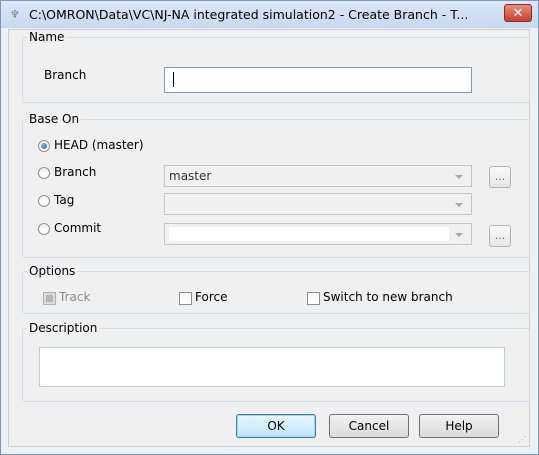 This screenshot has width=539, height=455. Describe the element at coordinates (272, 367) in the screenshot. I see `description-input` at that location.